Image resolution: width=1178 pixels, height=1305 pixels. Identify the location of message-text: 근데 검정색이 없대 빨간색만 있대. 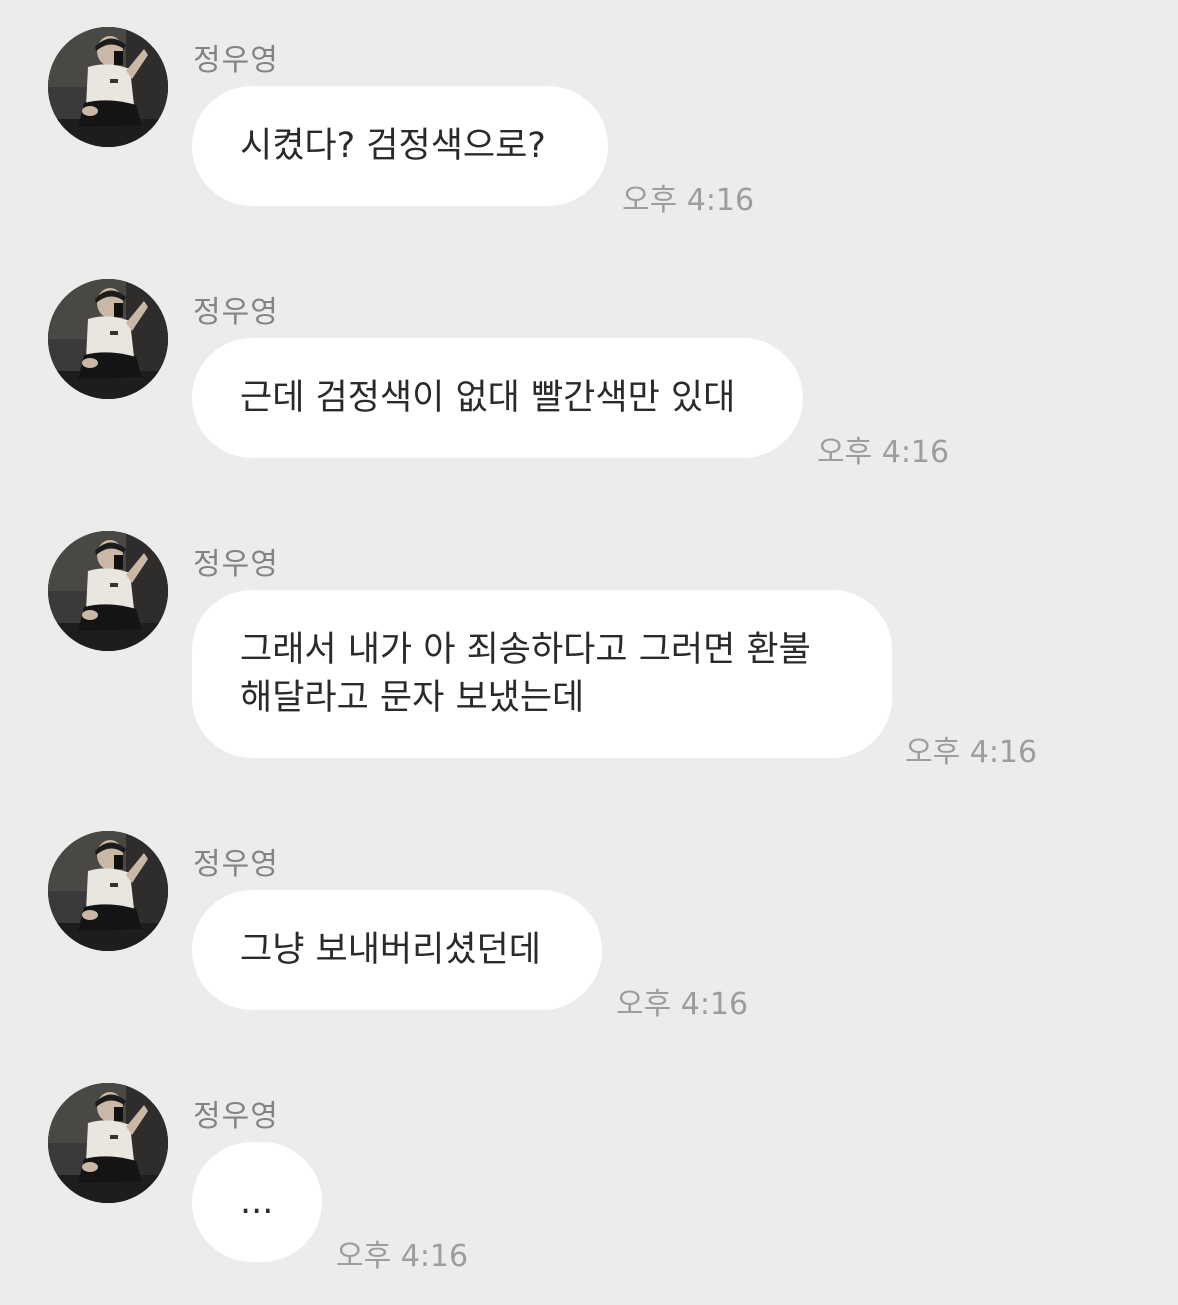
(488, 398).